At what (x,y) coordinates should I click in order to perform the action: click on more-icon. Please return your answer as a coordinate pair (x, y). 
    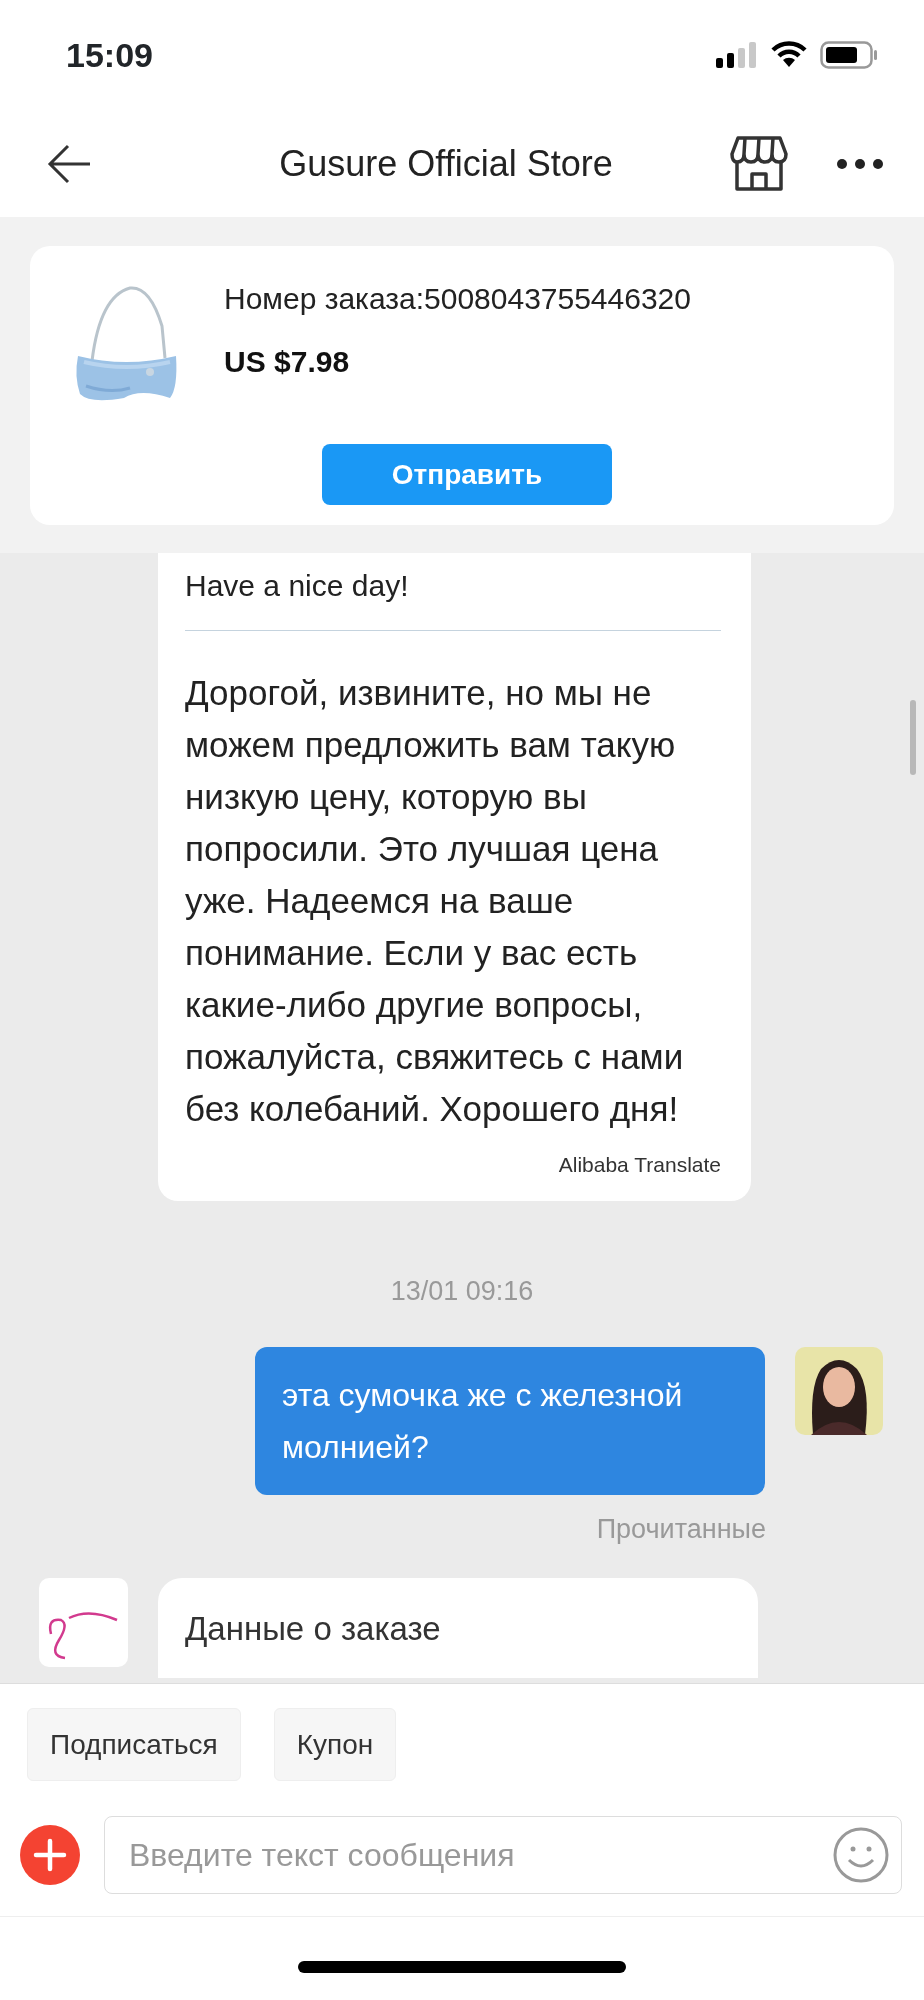
    Looking at the image, I should click on (860, 163).